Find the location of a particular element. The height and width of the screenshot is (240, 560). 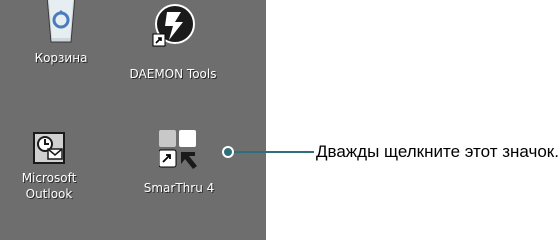

recycle-bin-shortcut: Корзина is located at coordinates (61, 33).